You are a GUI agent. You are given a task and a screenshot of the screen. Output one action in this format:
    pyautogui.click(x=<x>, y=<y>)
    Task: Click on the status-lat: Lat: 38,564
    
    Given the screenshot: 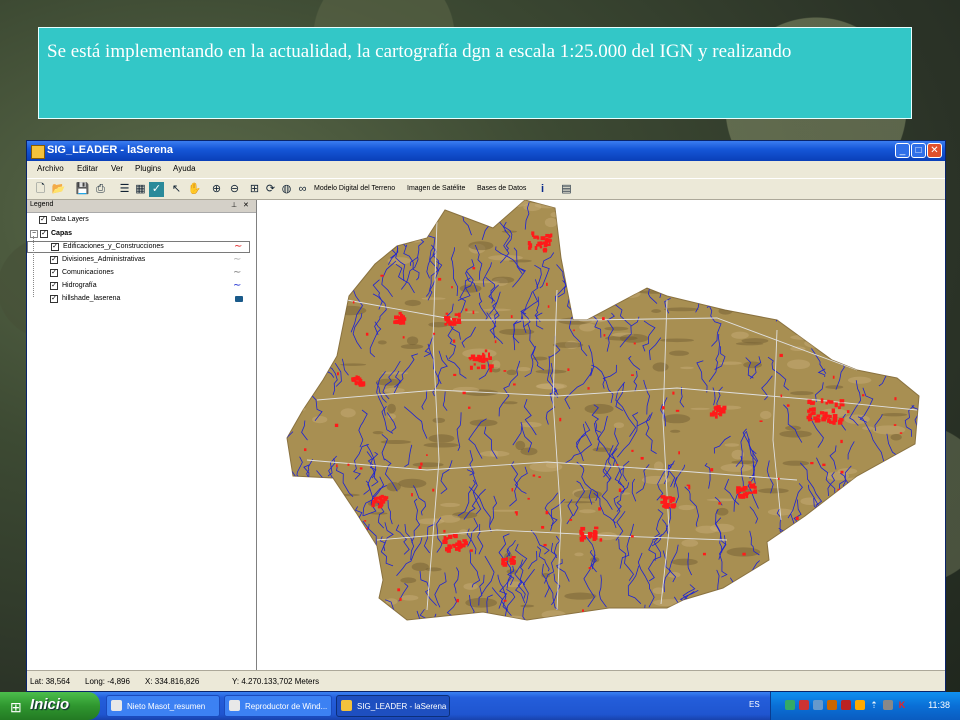 What is the action you would take?
    pyautogui.click(x=50, y=681)
    